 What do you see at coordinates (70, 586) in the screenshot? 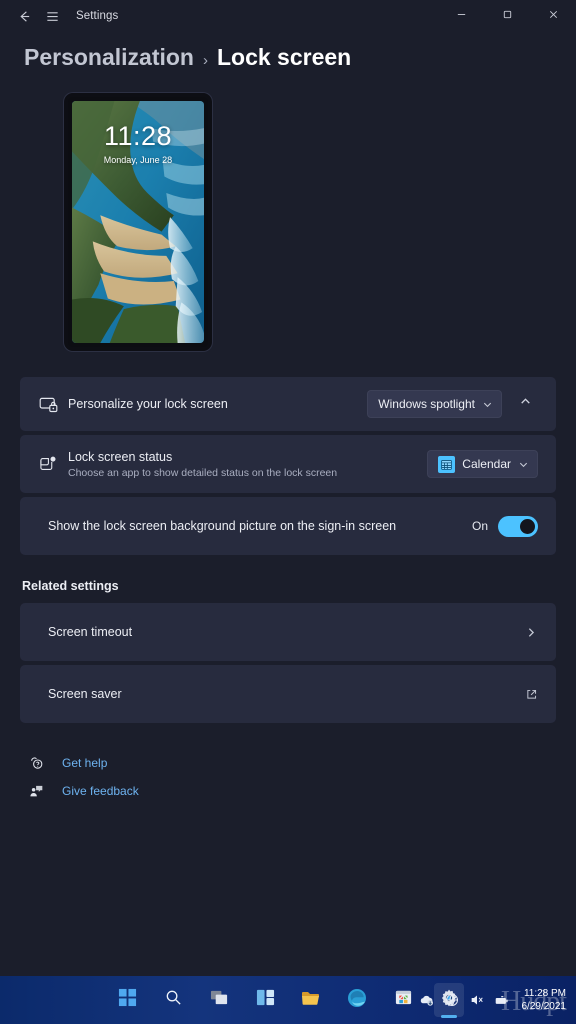
I see `related-settings-heading: Related settings` at bounding box center [70, 586].